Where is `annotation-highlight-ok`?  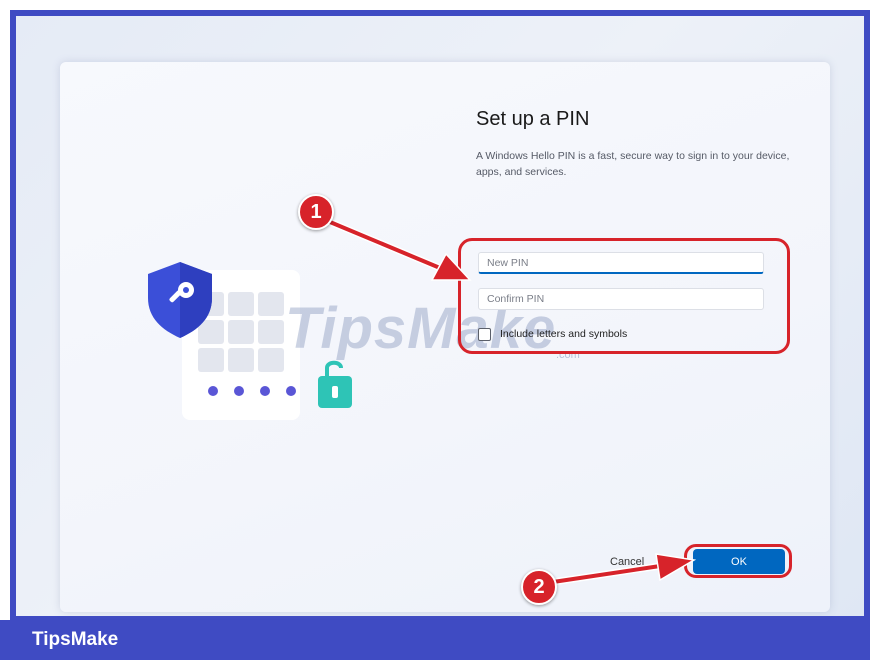 annotation-highlight-ok is located at coordinates (738, 561).